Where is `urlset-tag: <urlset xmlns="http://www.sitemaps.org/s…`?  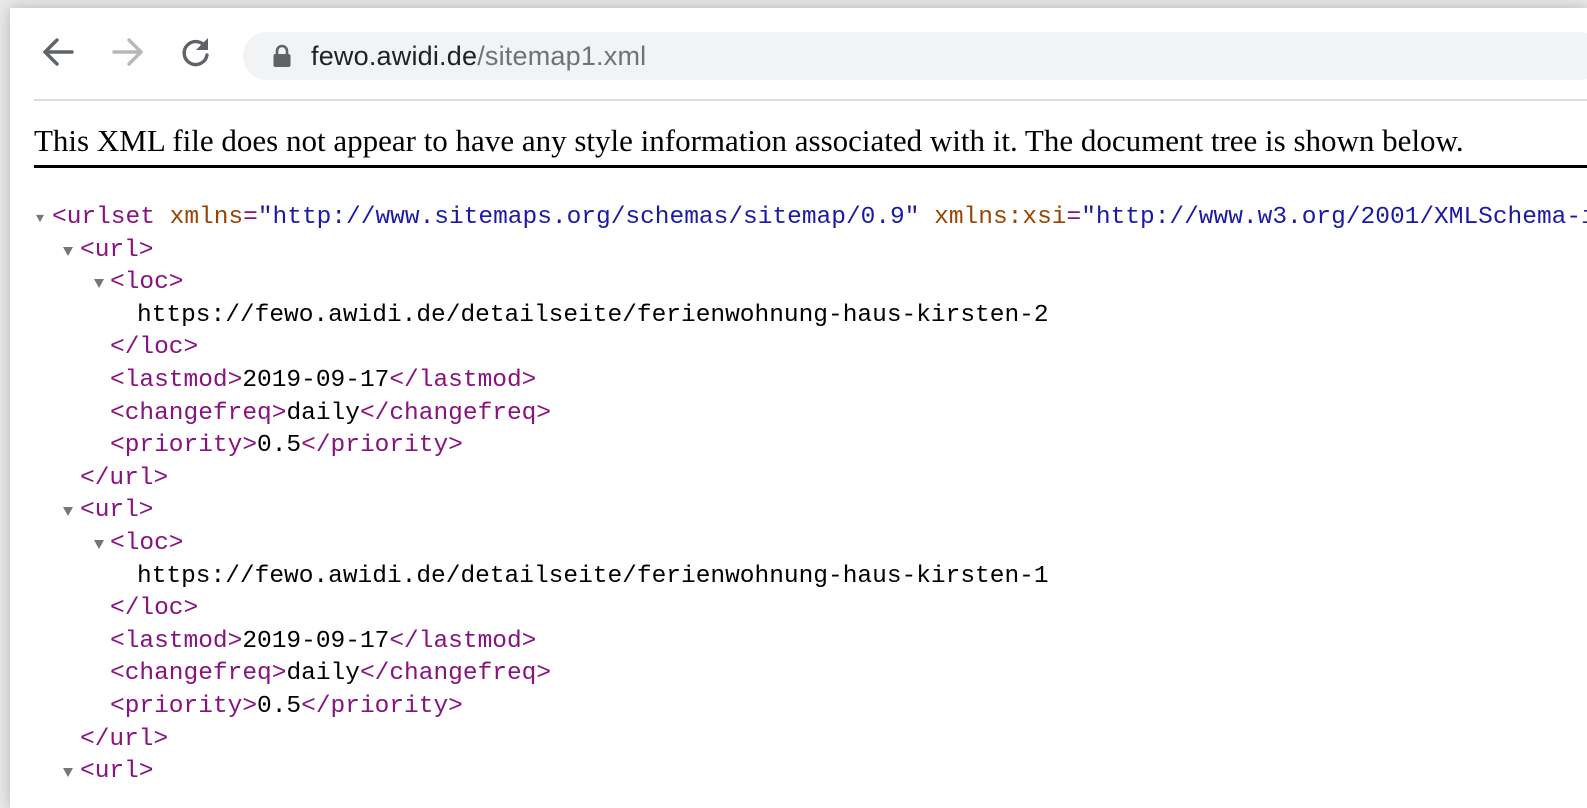
urlset-tag: <urlset xmlns="http://www.sitemaps.org/s… is located at coordinates (819, 218).